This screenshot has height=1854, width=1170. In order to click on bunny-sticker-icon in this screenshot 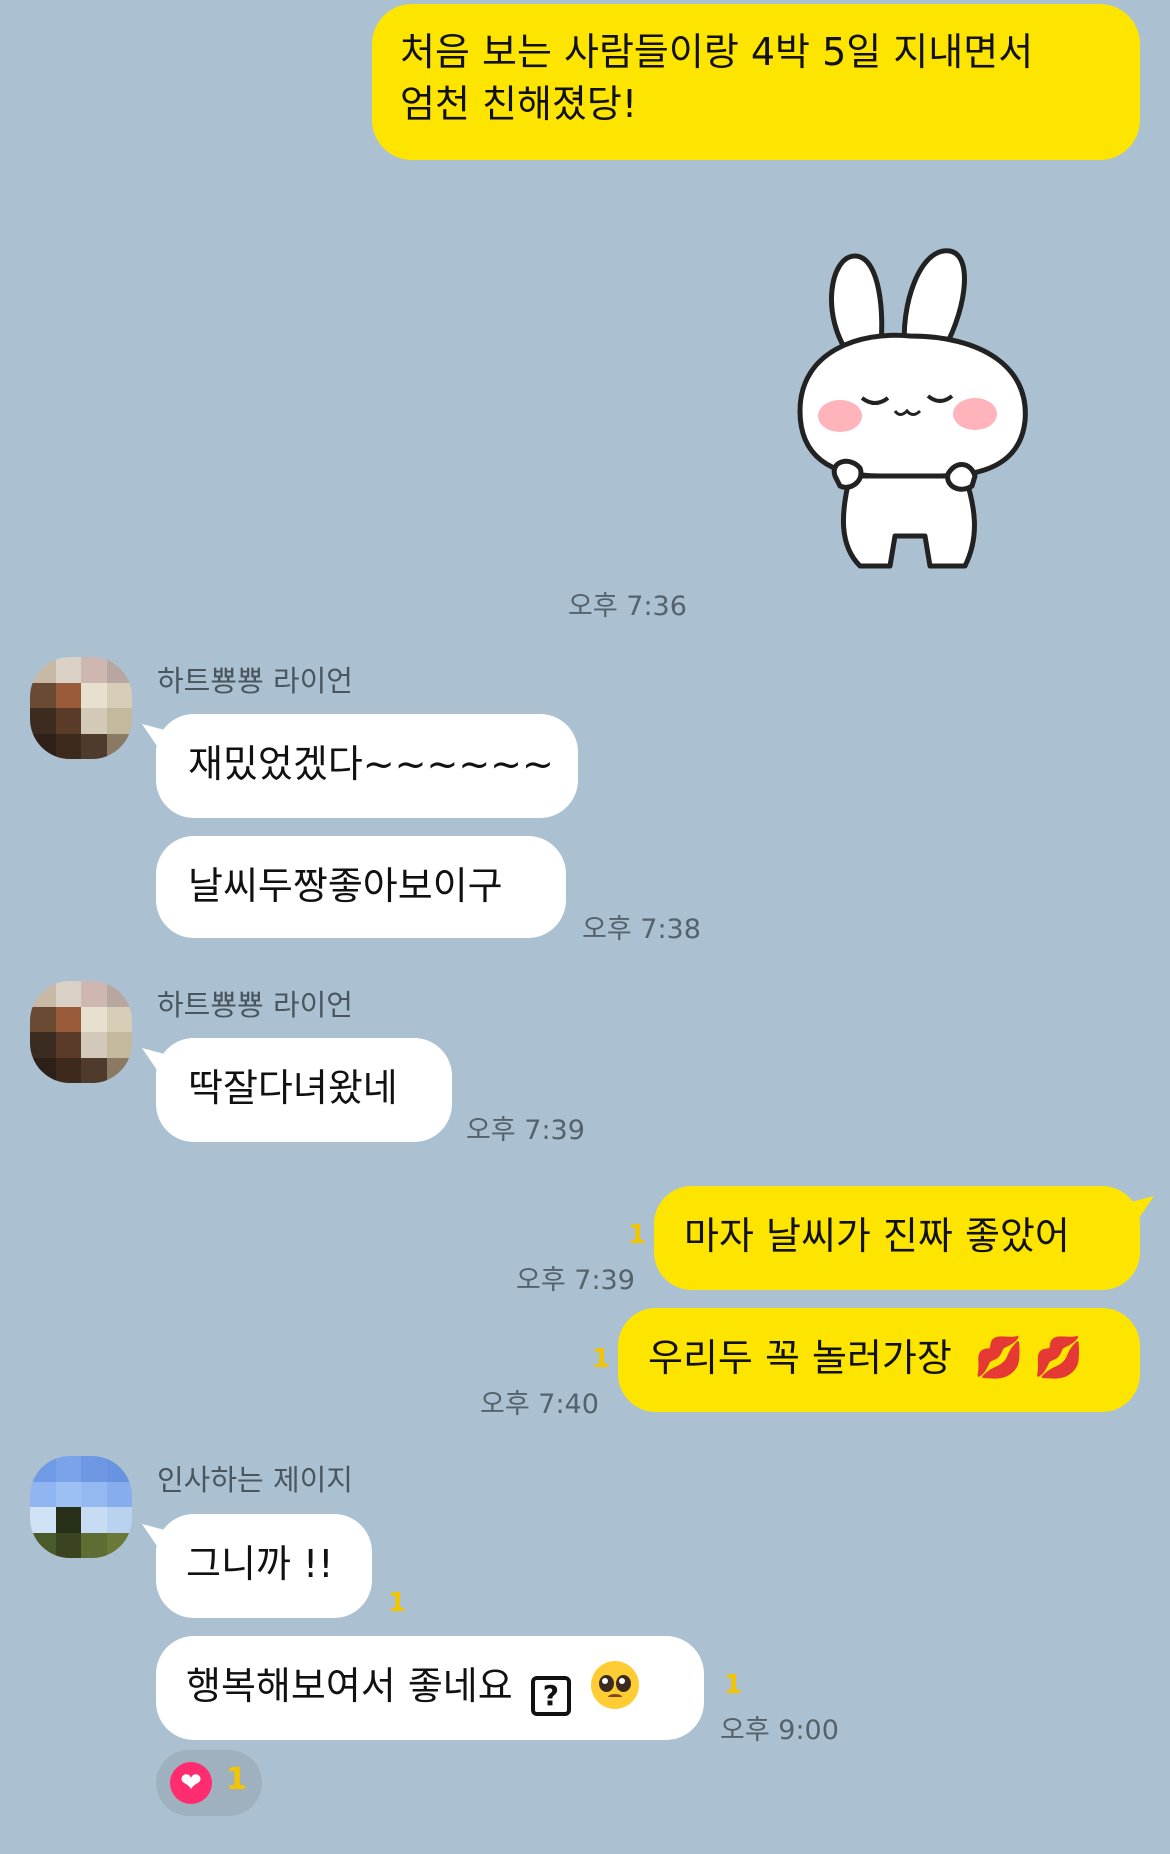, I will do `click(912, 408)`.